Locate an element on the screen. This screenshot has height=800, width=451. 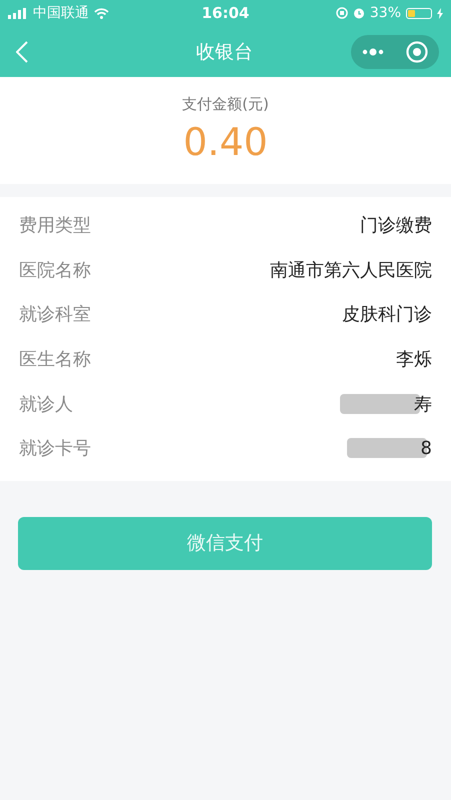
field-label: 医院名称 is located at coordinates (55, 270).